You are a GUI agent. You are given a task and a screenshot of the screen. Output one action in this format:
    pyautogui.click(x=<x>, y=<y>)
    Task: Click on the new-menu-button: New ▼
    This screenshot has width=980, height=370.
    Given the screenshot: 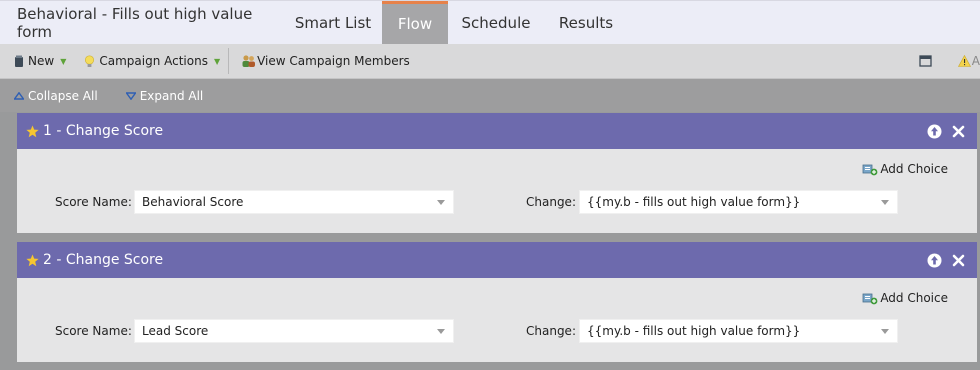 What is the action you would take?
    pyautogui.click(x=37, y=61)
    